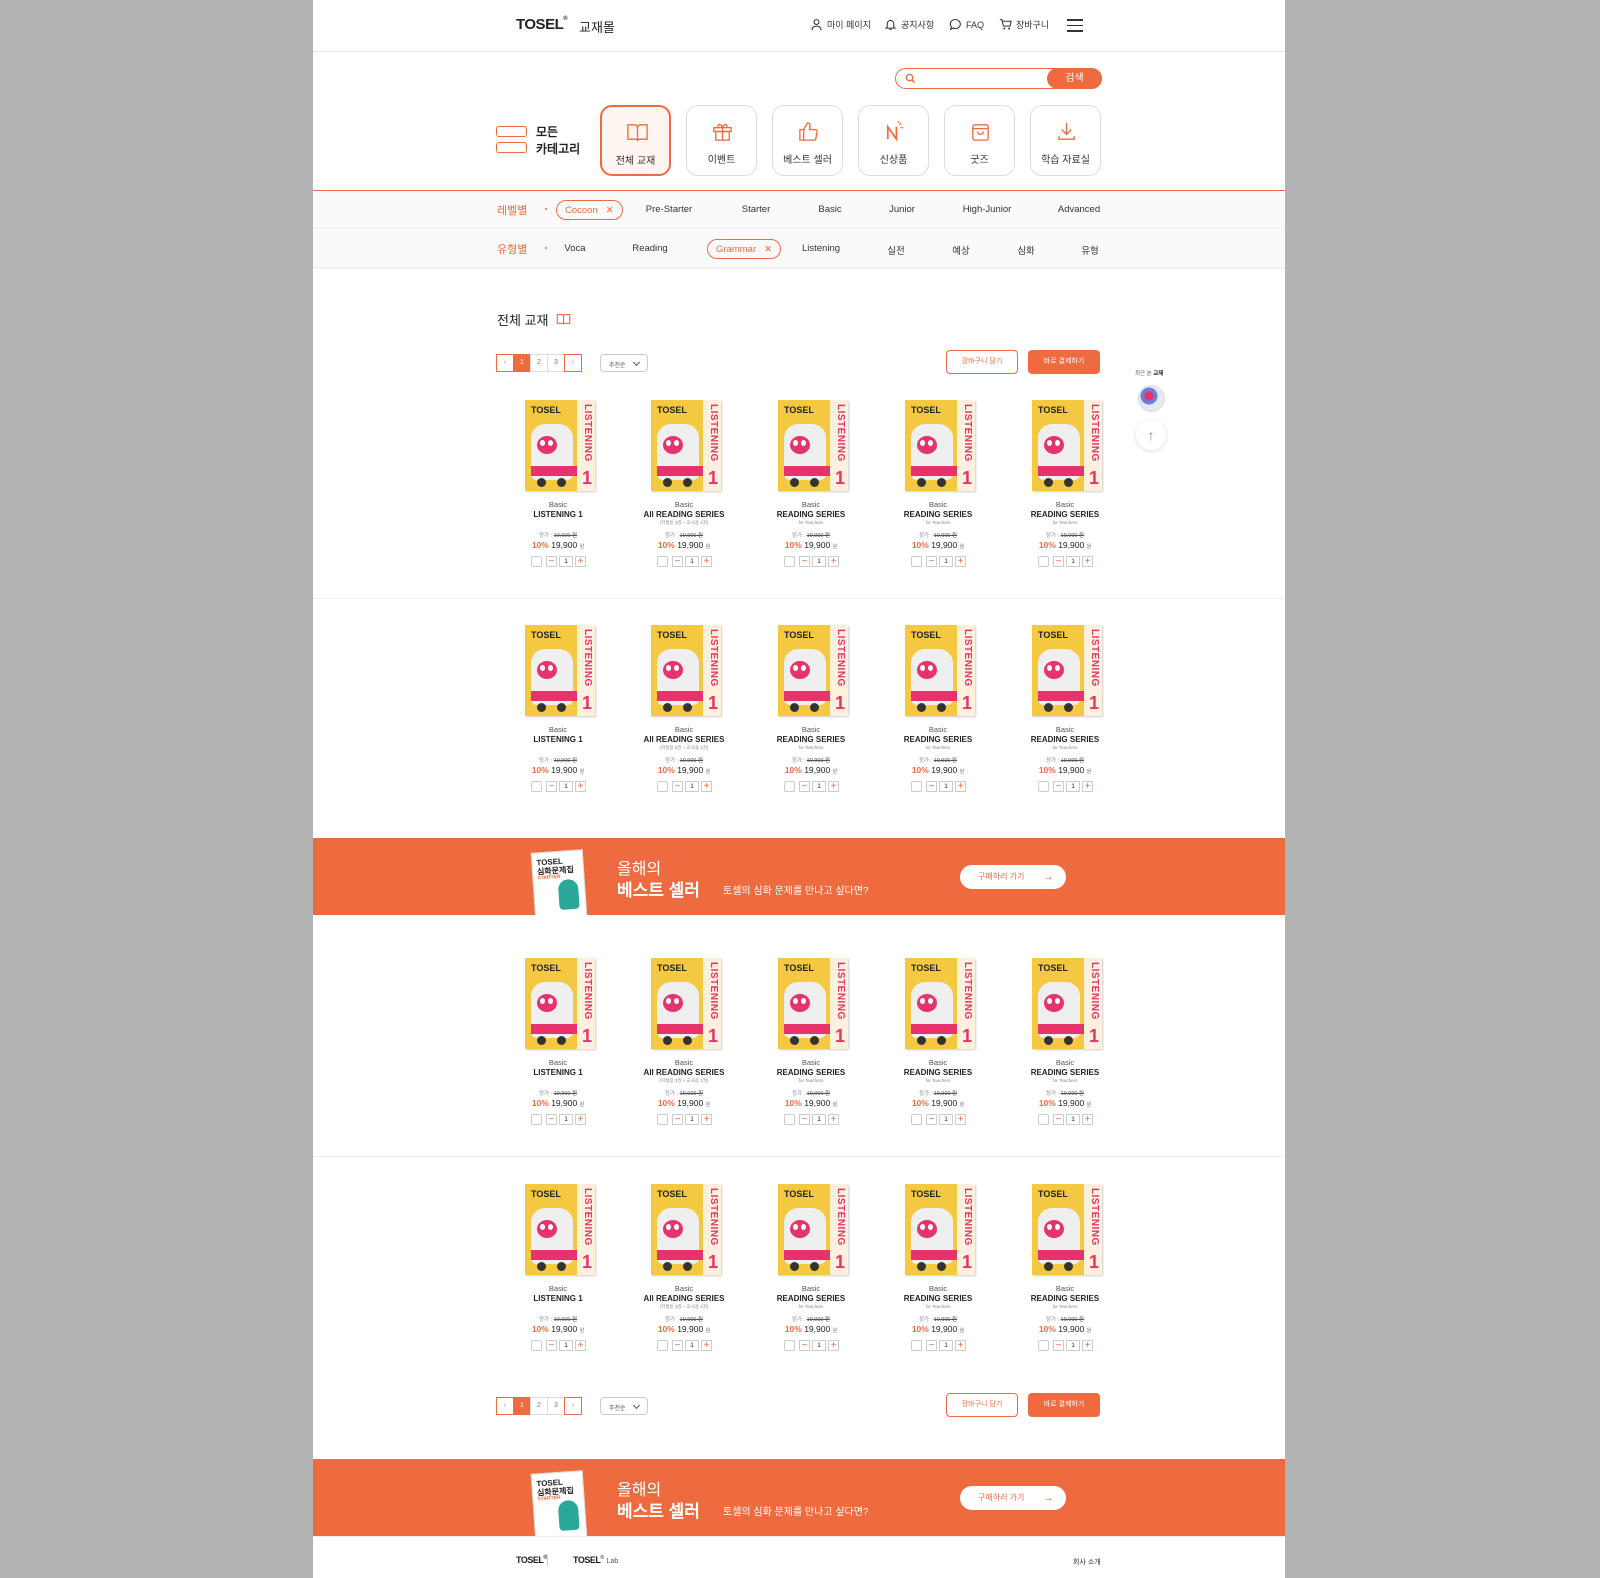 The image size is (1600, 1578). Describe the element at coordinates (982, 1405) in the screenshot. I see `add-to-cart-button: 장바구니 담기` at that location.